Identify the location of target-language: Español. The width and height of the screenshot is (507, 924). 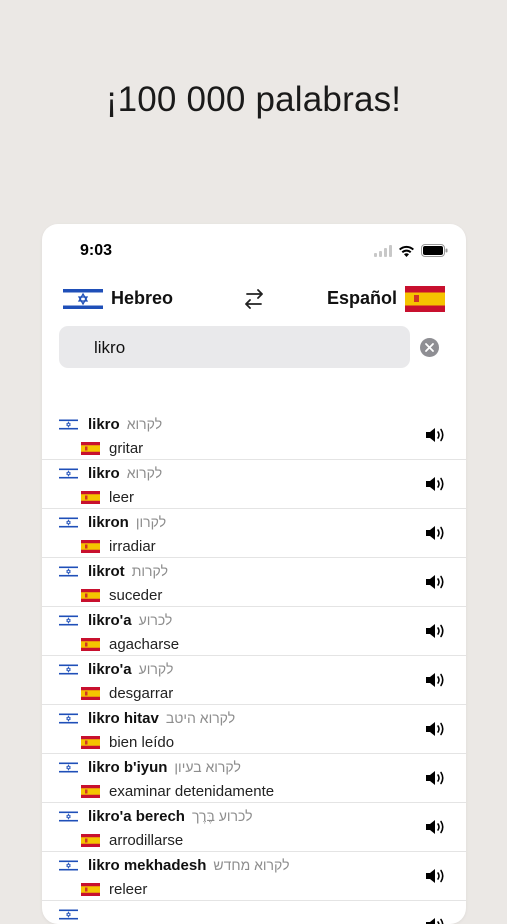
(362, 298).